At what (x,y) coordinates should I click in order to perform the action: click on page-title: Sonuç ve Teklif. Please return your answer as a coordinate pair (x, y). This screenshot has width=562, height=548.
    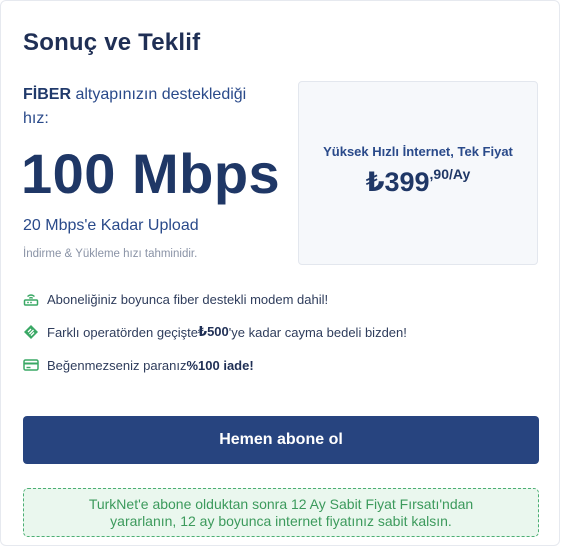
    Looking at the image, I should click on (112, 42).